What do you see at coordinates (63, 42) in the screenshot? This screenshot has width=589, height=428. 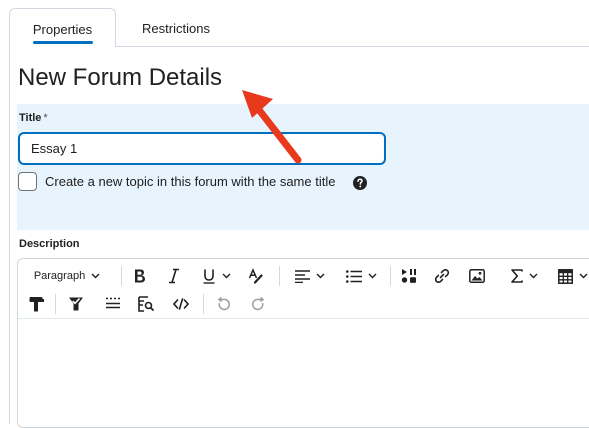 I see `active-tab-indicator` at bounding box center [63, 42].